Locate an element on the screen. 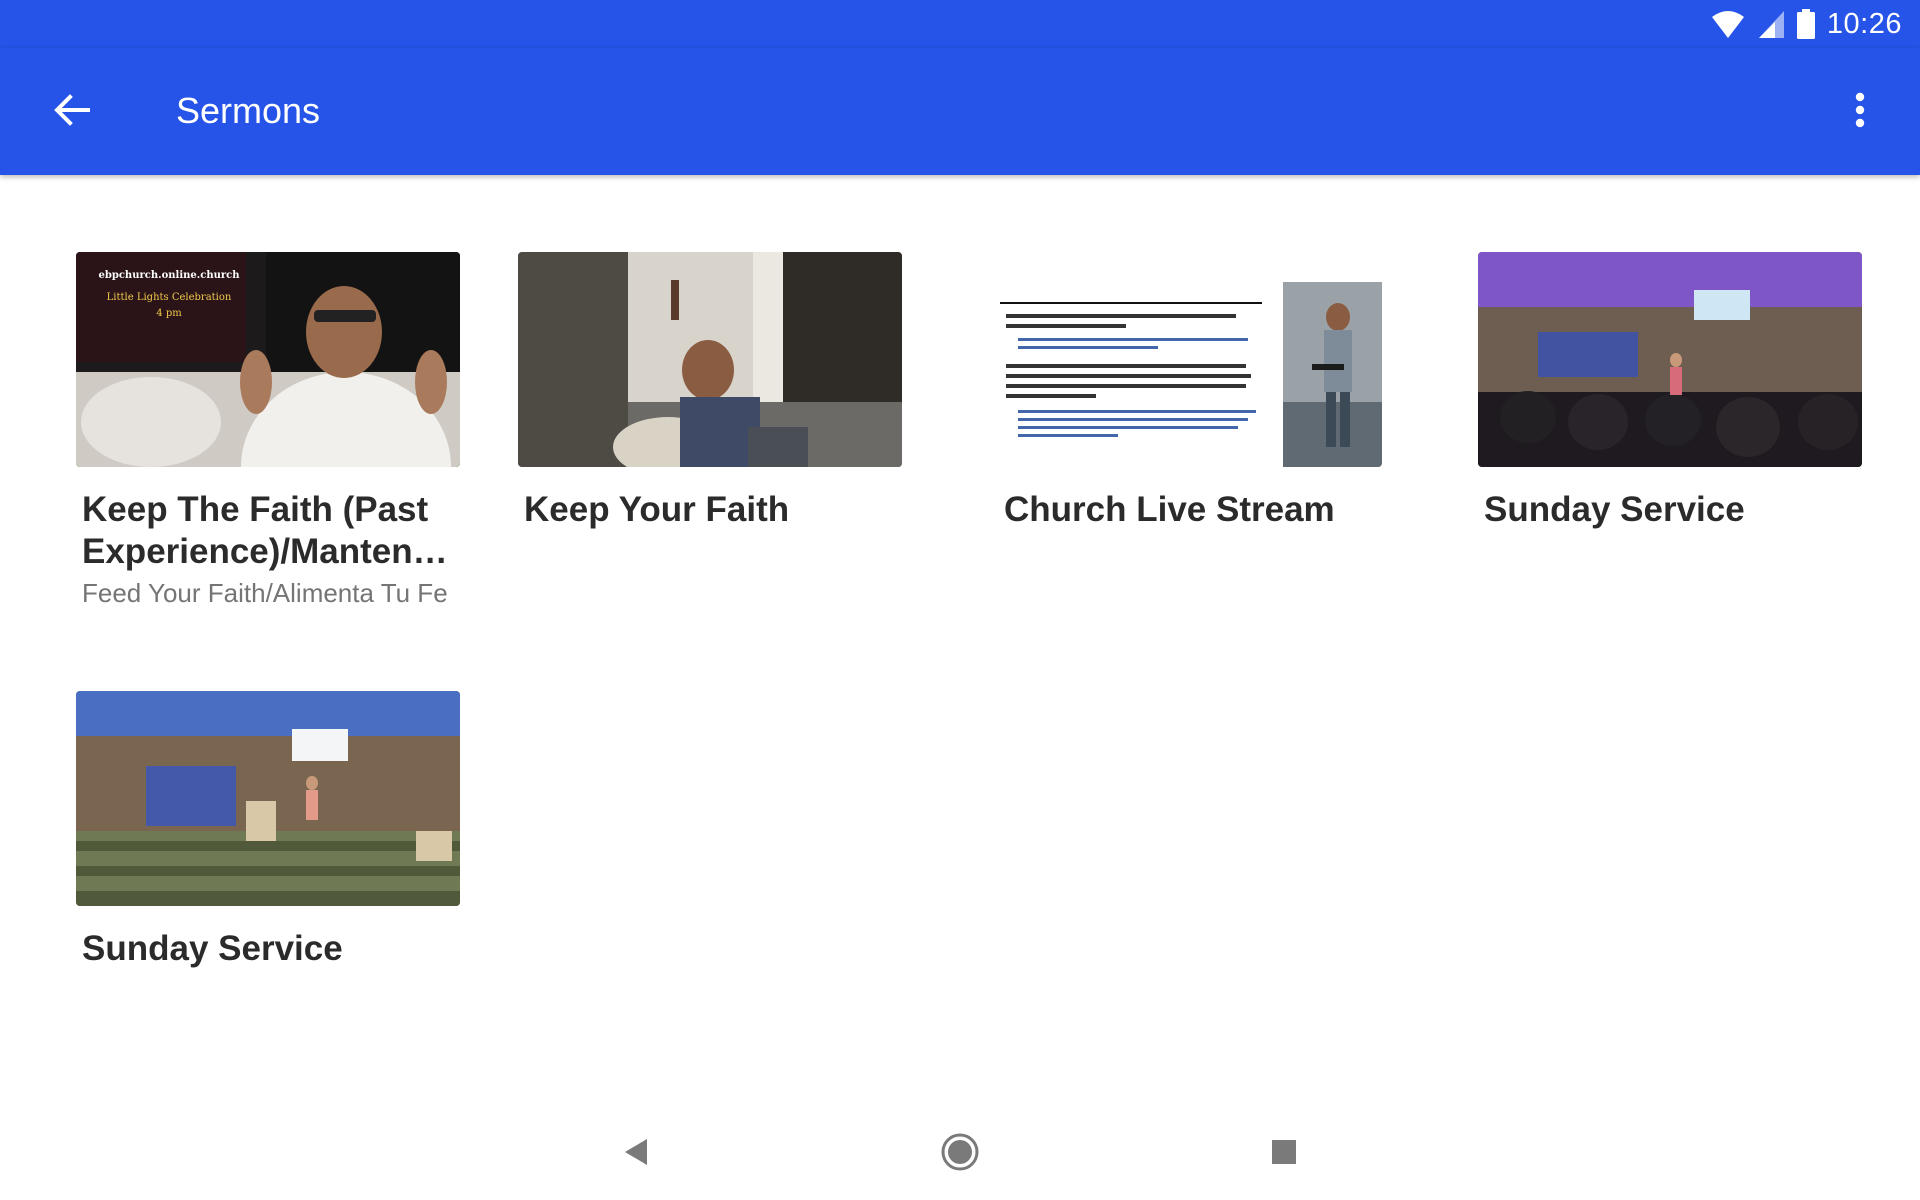 The image size is (1920, 1200). nav-home-button is located at coordinates (960, 1154).